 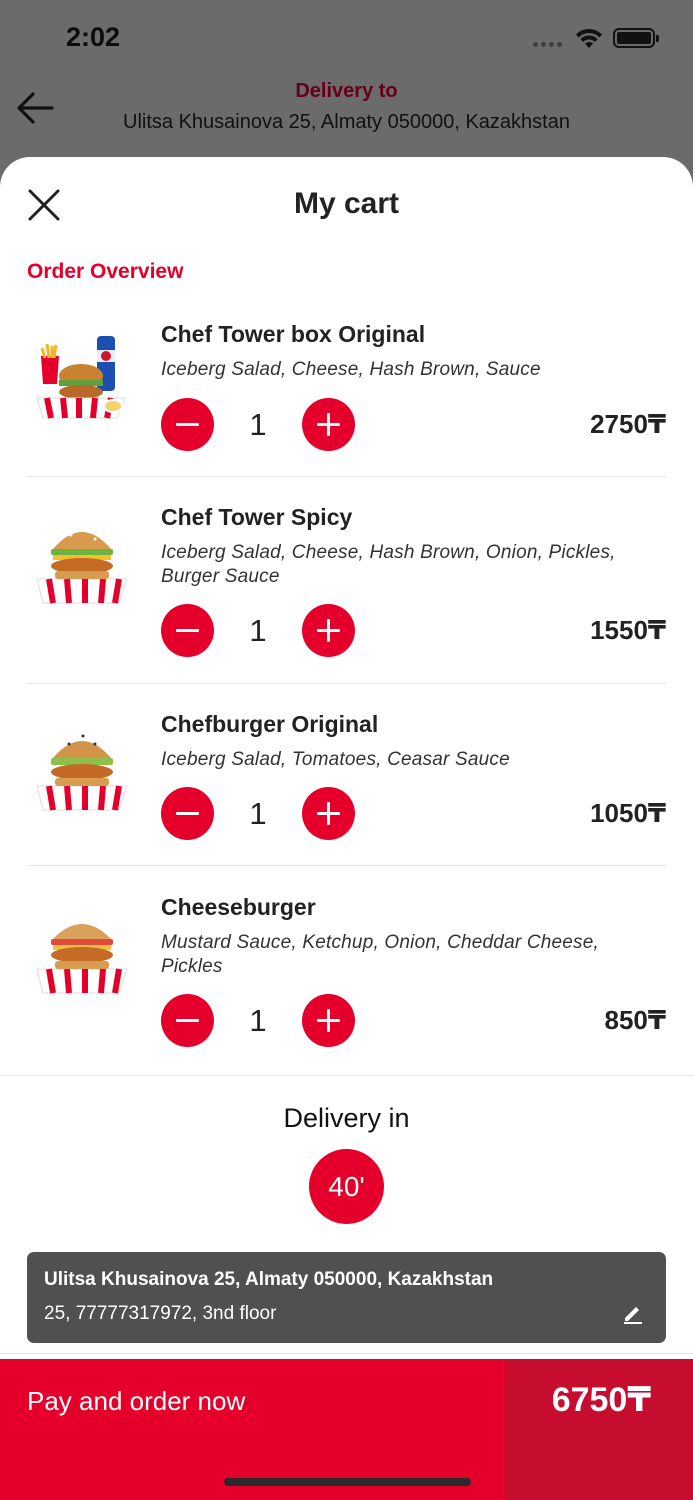 I want to click on page-title: My cart, so click(x=346, y=203).